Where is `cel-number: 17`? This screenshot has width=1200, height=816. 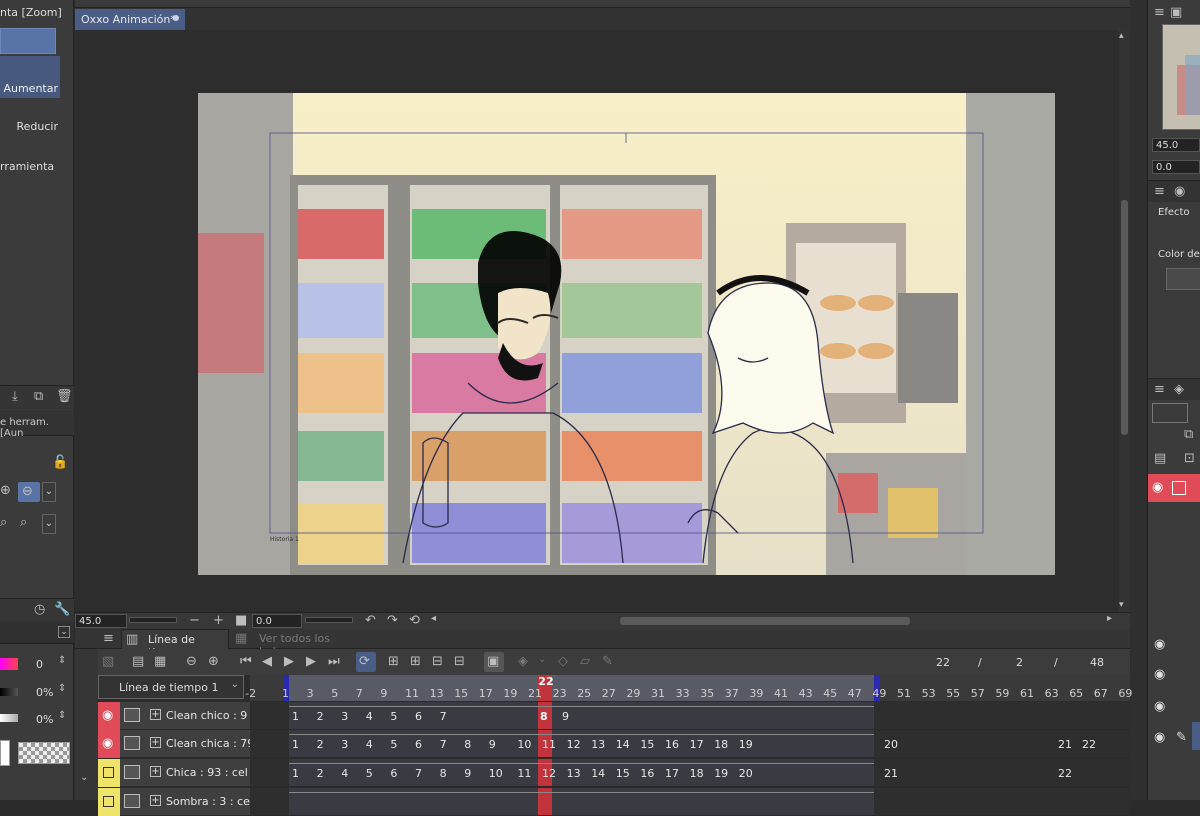
cel-number: 17 is located at coordinates (697, 744).